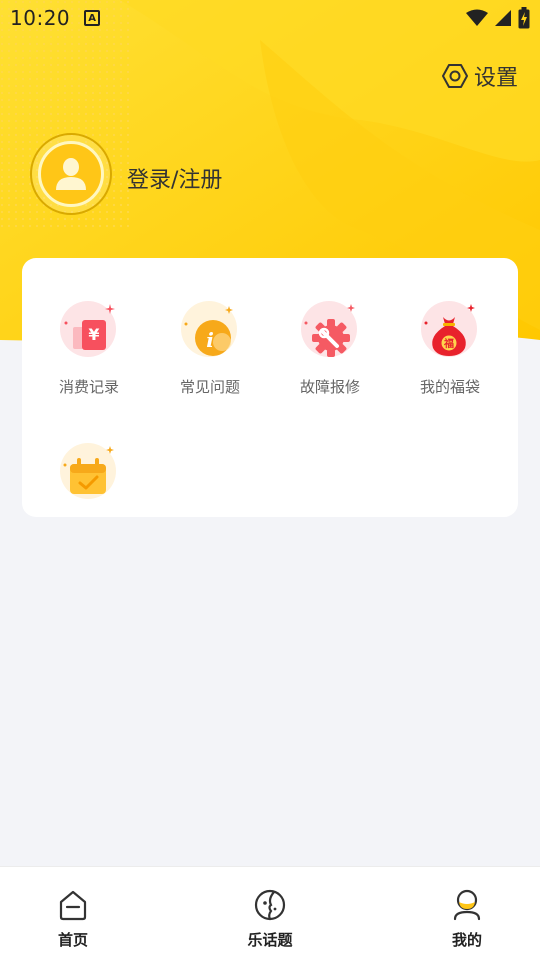 The width and height of the screenshot is (540, 960). I want to click on nav-label: 首页, so click(72, 940).